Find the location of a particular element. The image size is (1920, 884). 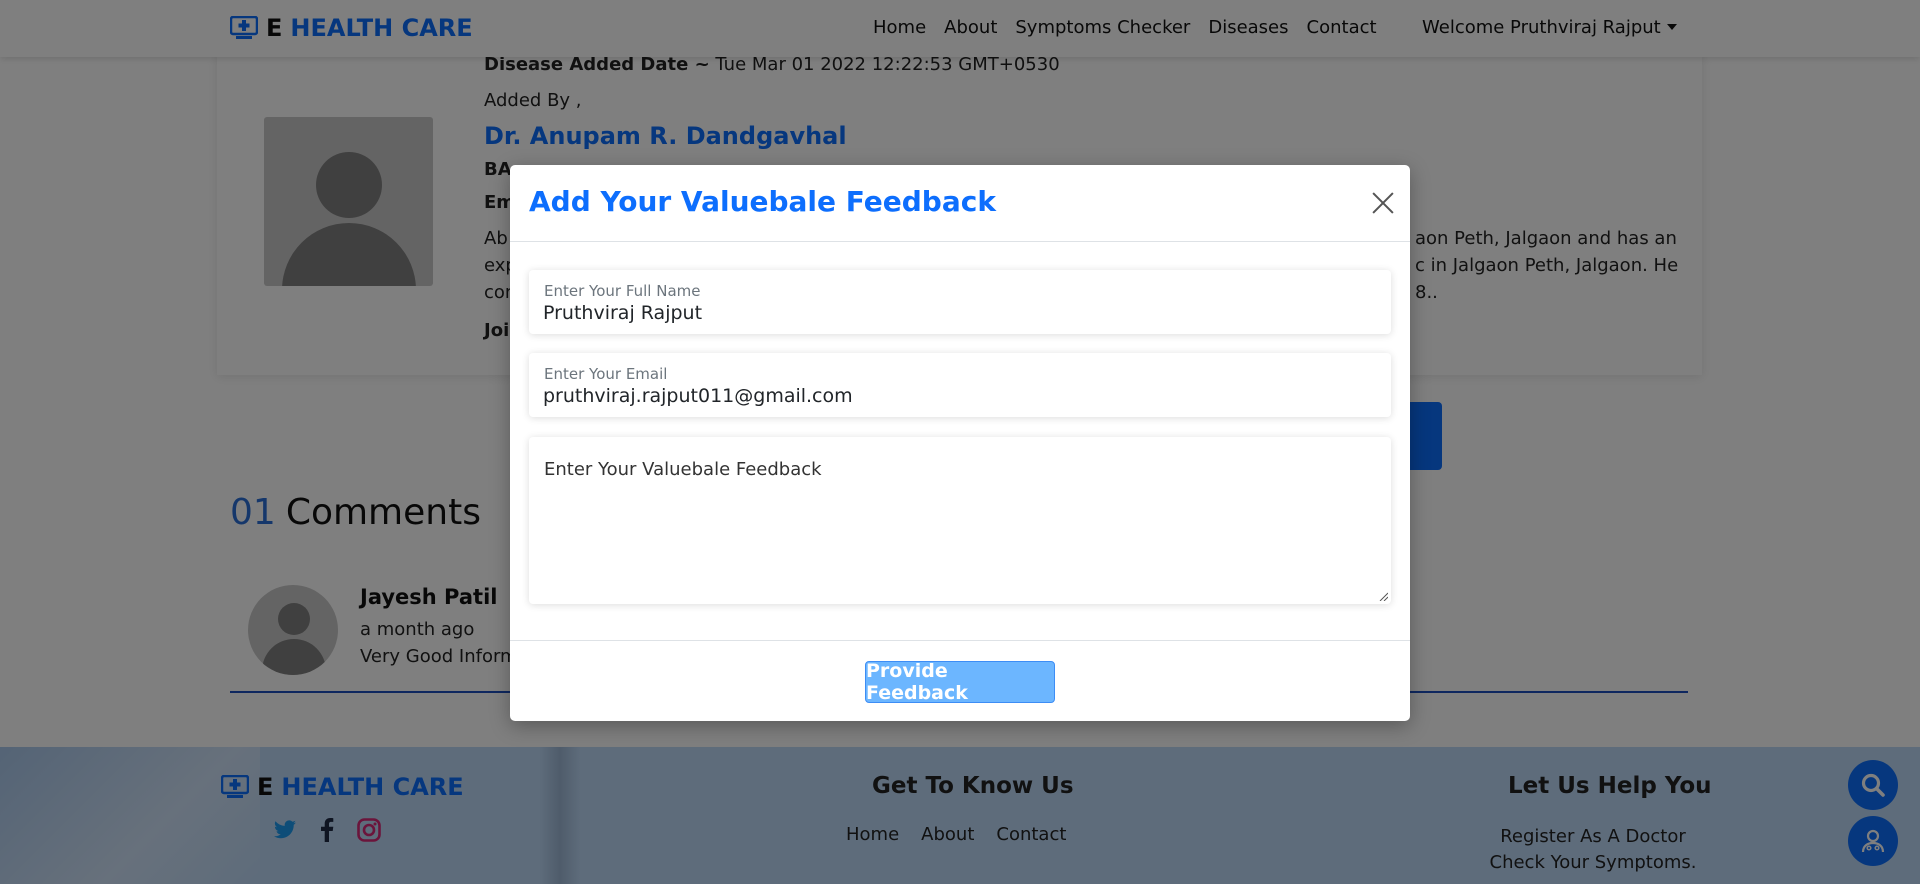

email-input is located at coordinates (958, 396).